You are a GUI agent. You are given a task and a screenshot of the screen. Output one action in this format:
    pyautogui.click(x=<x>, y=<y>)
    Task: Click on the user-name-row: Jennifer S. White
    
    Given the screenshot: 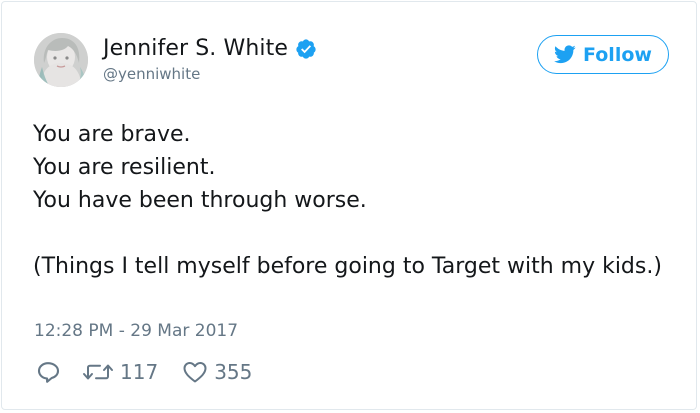 What is the action you would take?
    pyautogui.click(x=210, y=49)
    